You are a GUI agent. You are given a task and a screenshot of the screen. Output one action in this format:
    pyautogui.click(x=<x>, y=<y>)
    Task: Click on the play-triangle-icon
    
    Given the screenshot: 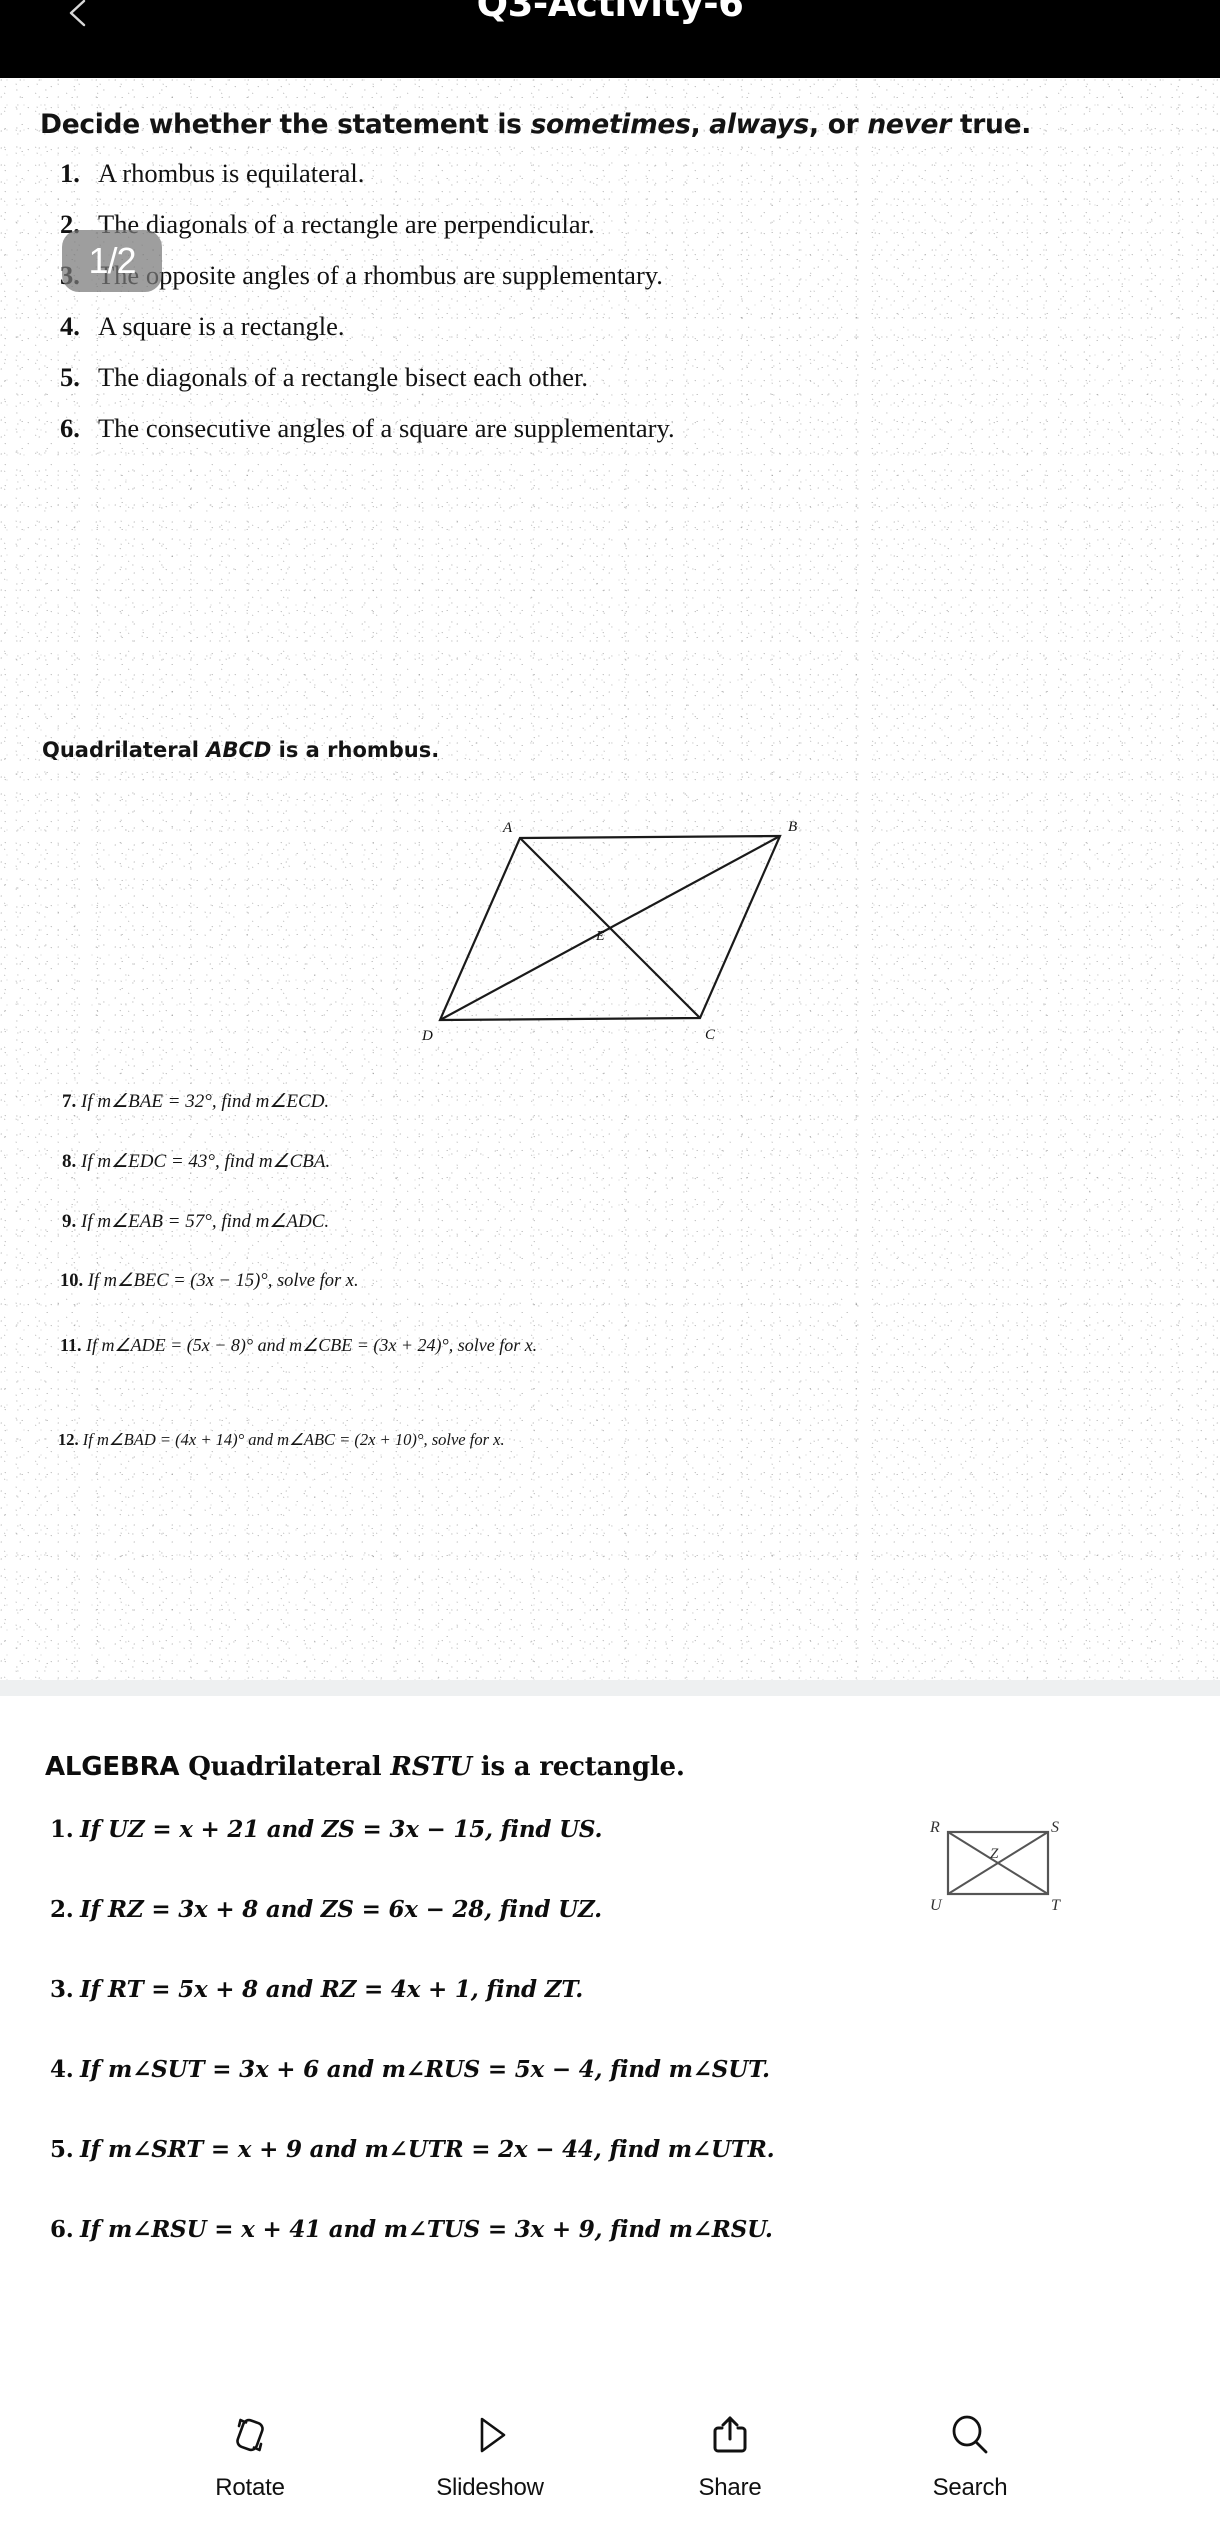 What is the action you would take?
    pyautogui.click(x=490, y=2435)
    